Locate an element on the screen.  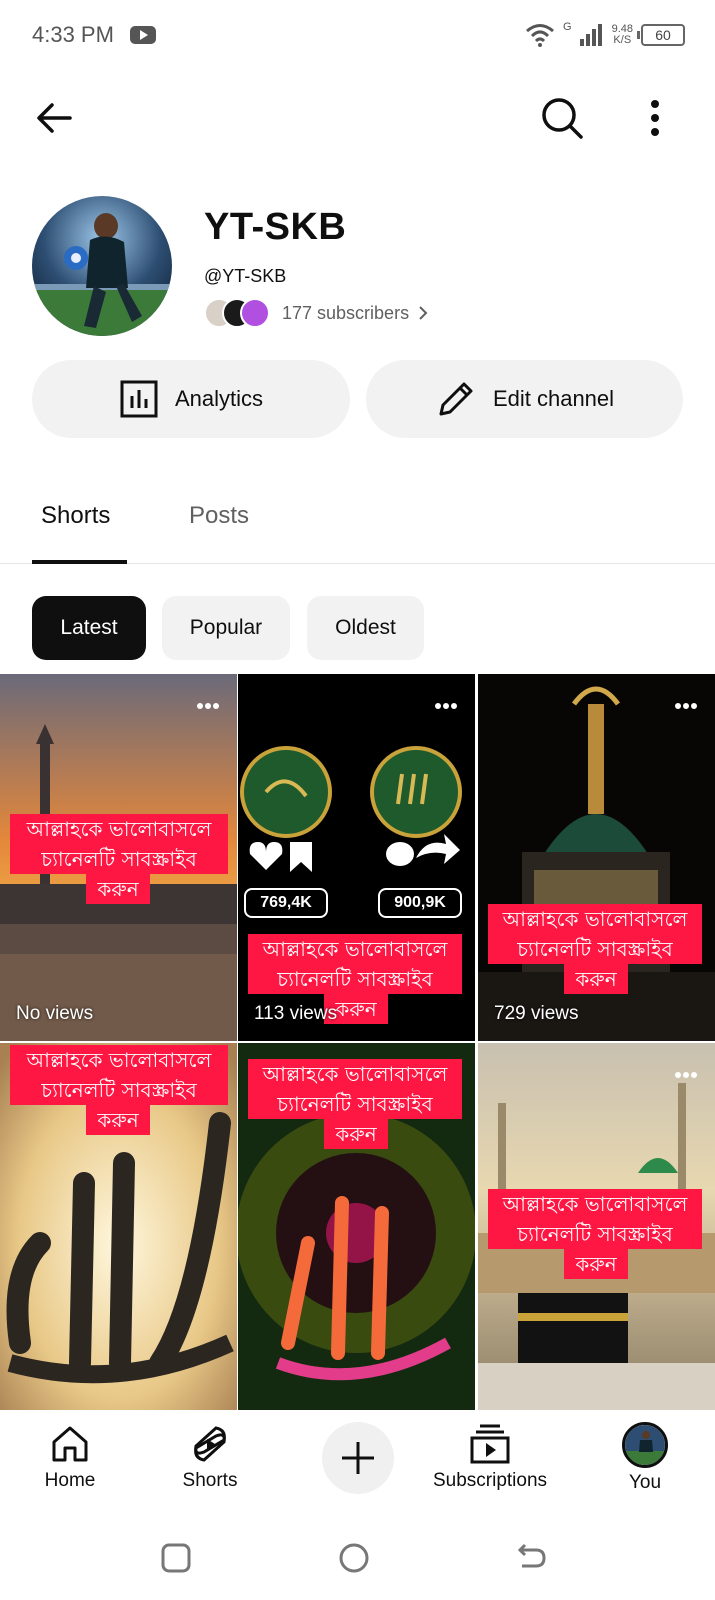
subscriptions-icon is located at coordinates (490, 1444).